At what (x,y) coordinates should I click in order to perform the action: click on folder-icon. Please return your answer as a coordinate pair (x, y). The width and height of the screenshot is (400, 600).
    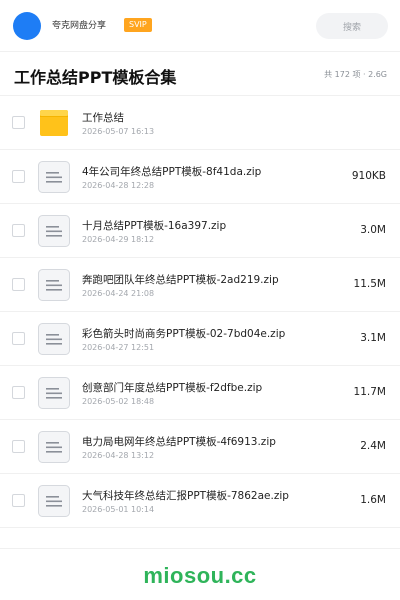
    Looking at the image, I should click on (54, 123).